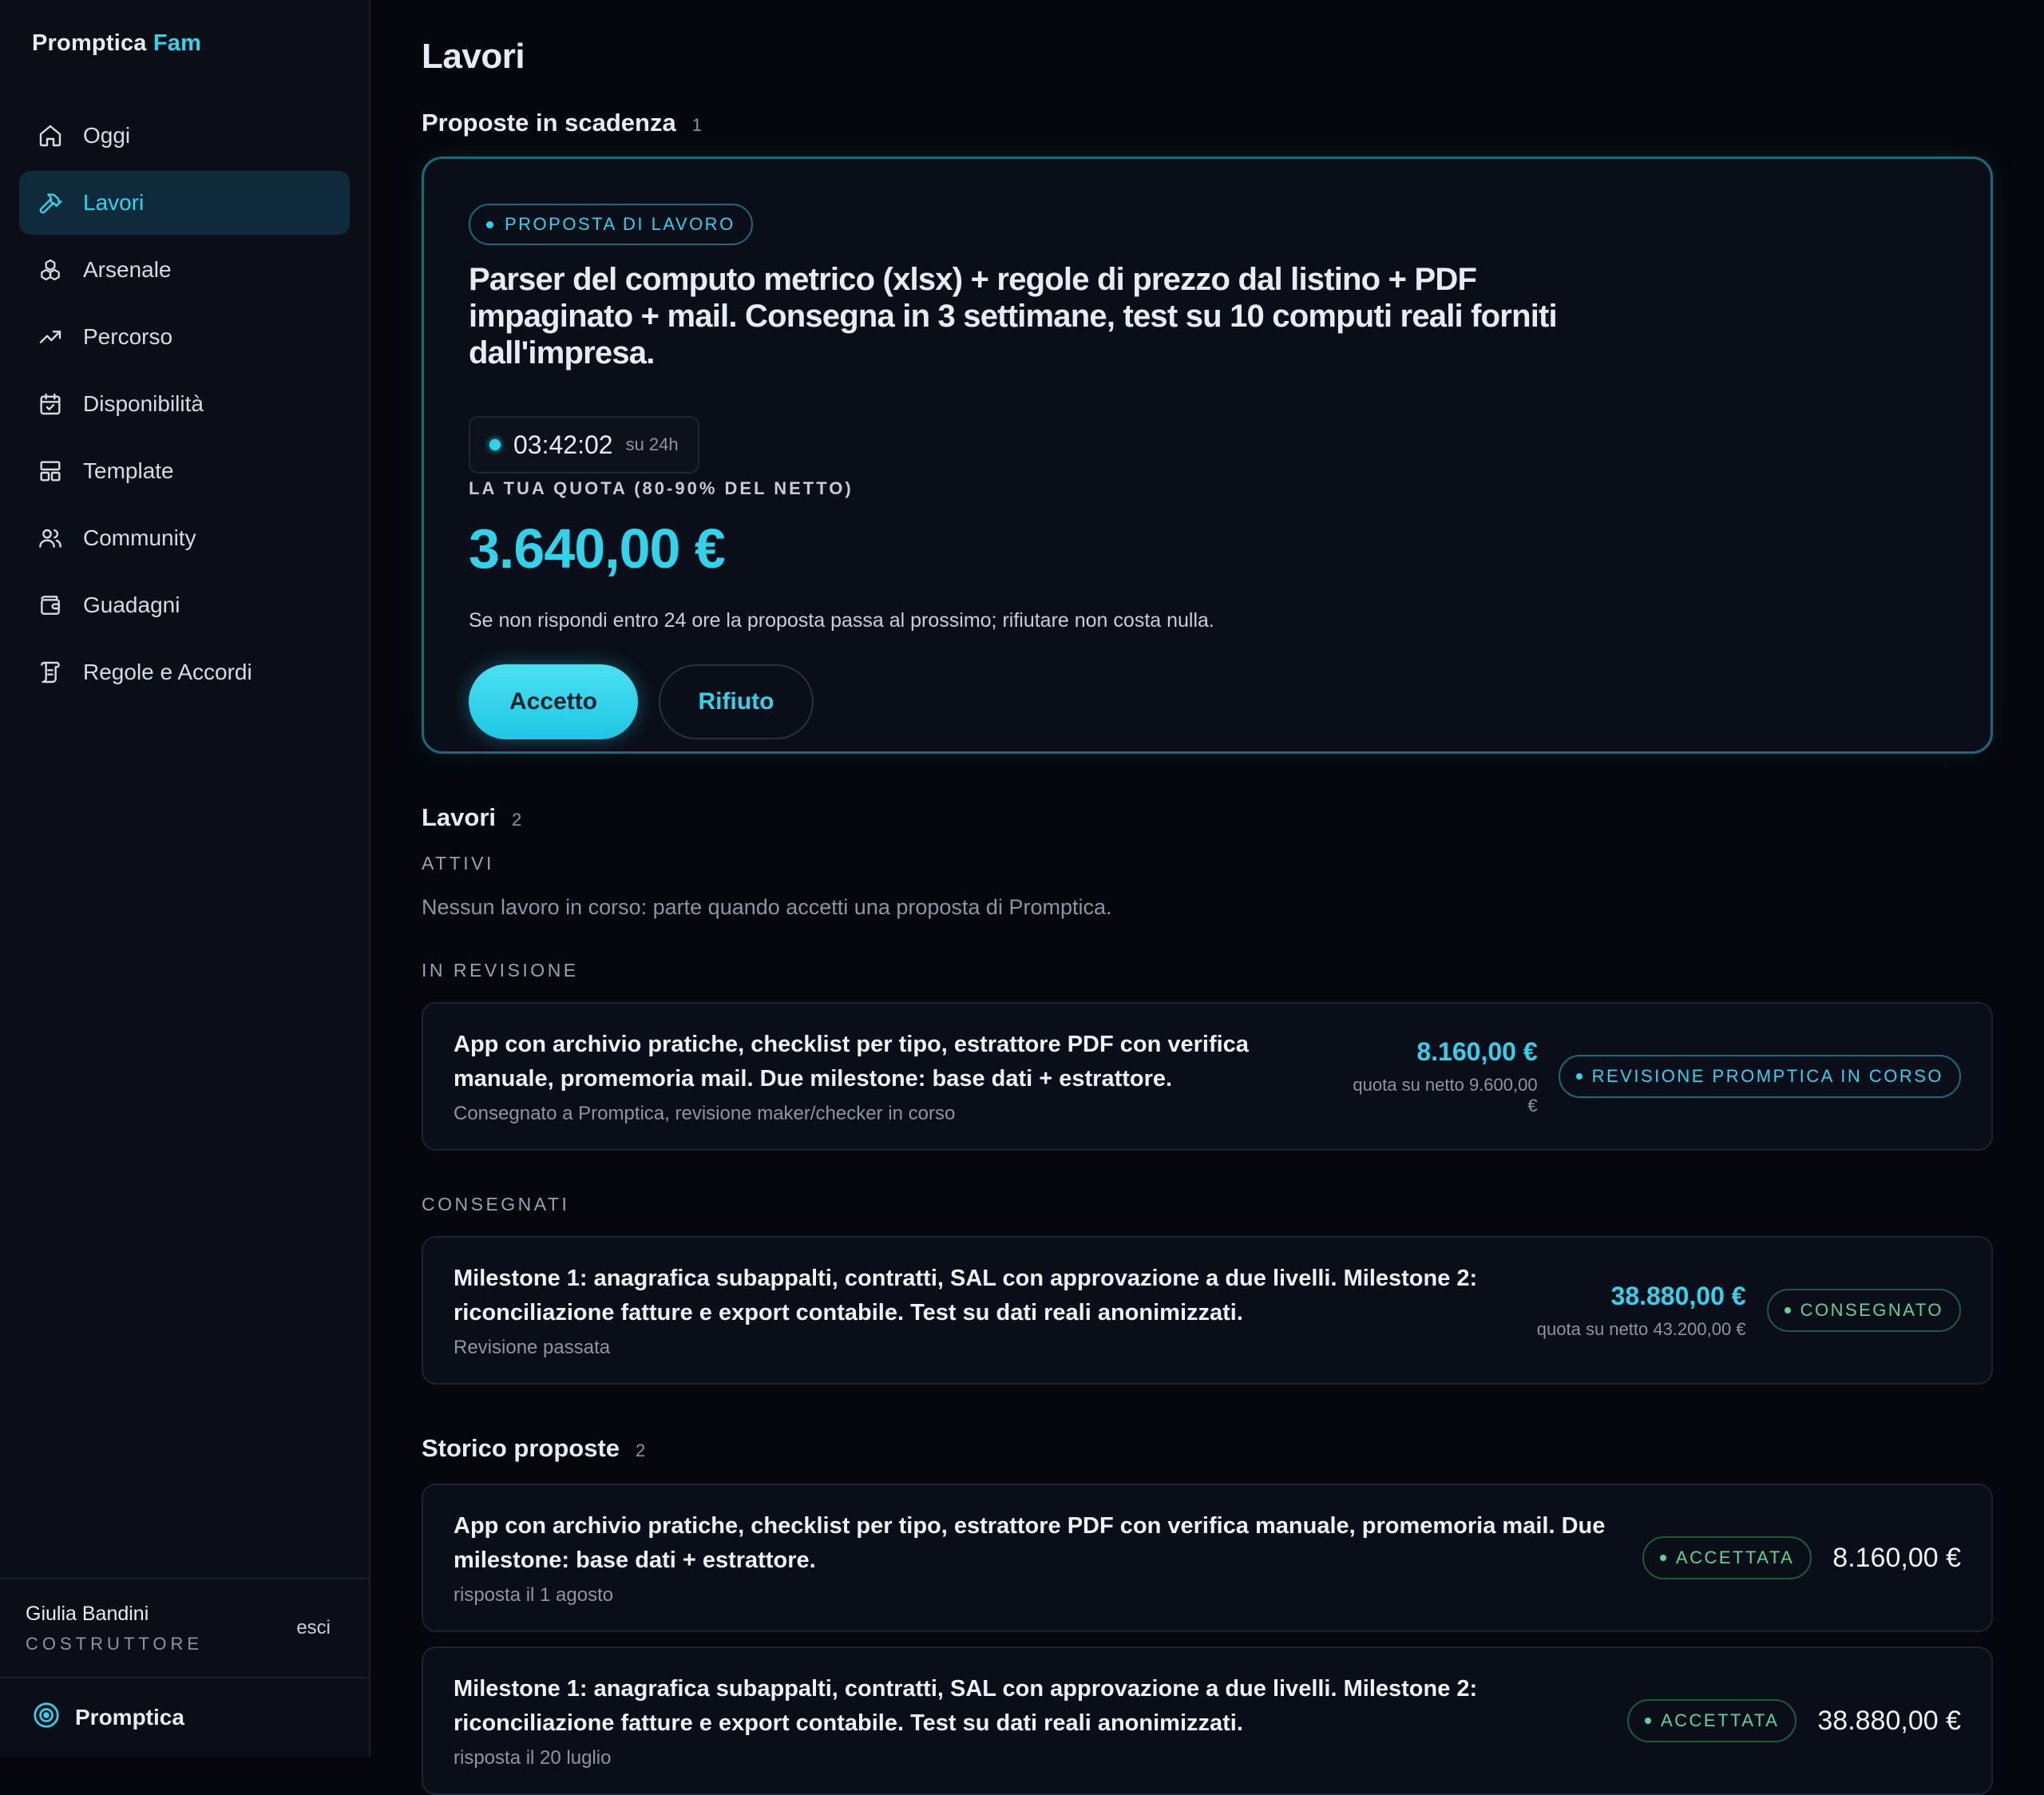 The width and height of the screenshot is (2044, 1795). I want to click on proposals-title: Proposte in scadenza, so click(549, 123).